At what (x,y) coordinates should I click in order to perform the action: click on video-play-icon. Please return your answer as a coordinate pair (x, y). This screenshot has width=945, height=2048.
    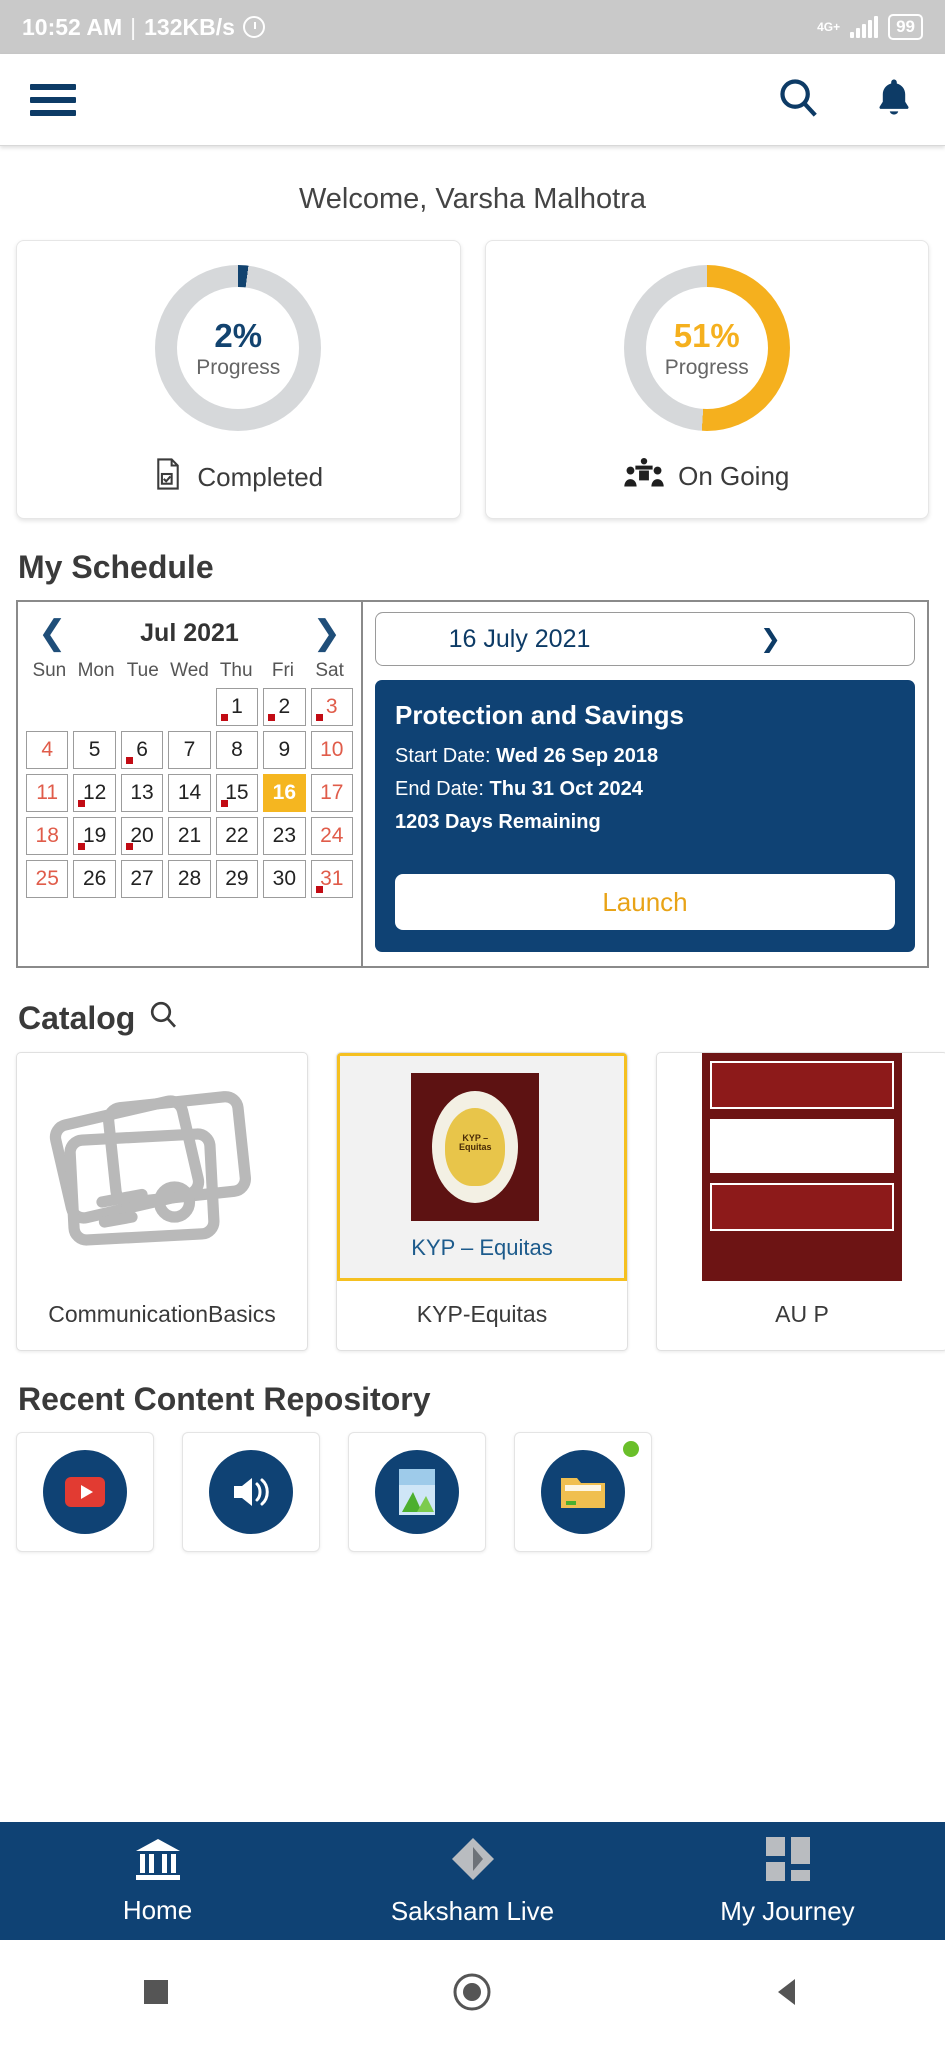
    Looking at the image, I should click on (85, 1492).